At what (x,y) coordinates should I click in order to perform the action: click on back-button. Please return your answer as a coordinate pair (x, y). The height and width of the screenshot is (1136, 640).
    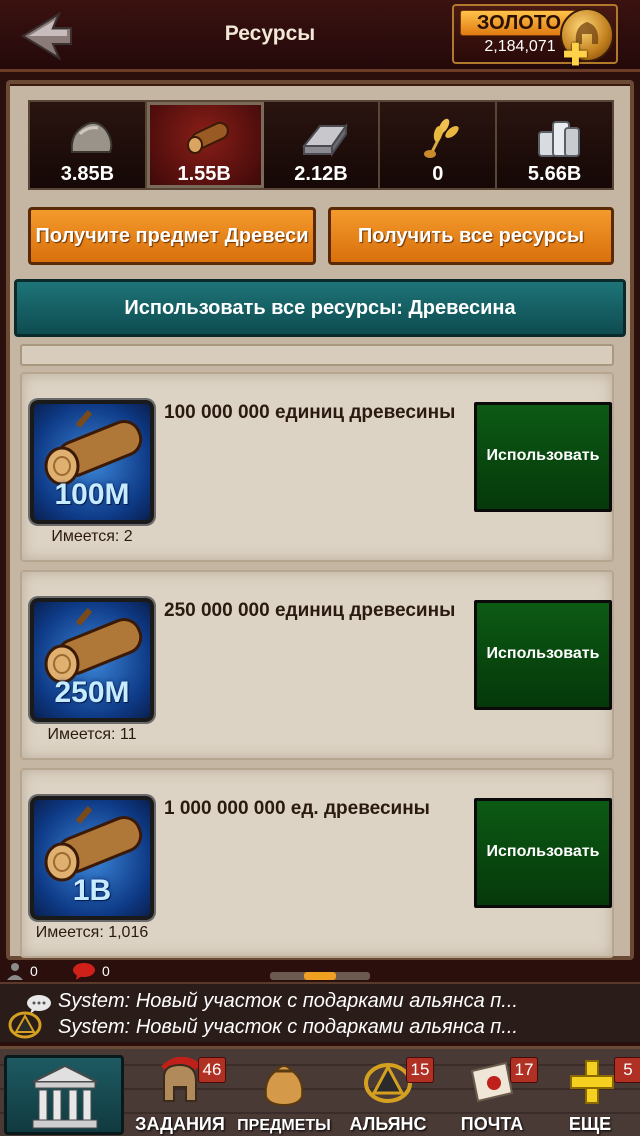
    Looking at the image, I should click on (47, 36).